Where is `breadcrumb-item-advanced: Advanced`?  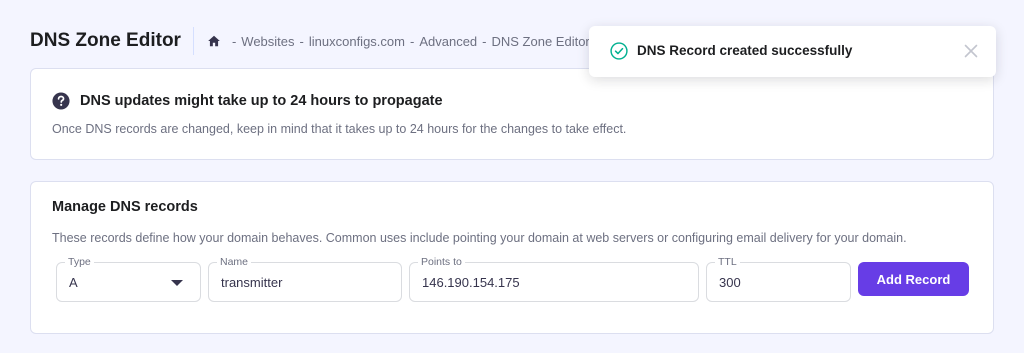
breadcrumb-item-advanced: Advanced is located at coordinates (448, 41).